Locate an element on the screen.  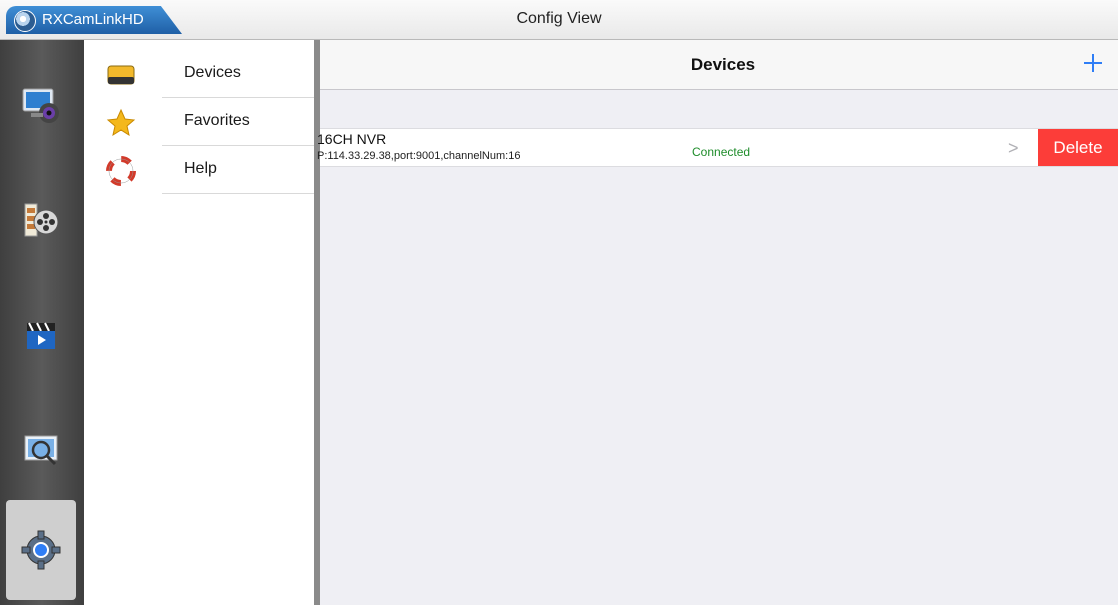
rail-settings-button is located at coordinates (41, 550).